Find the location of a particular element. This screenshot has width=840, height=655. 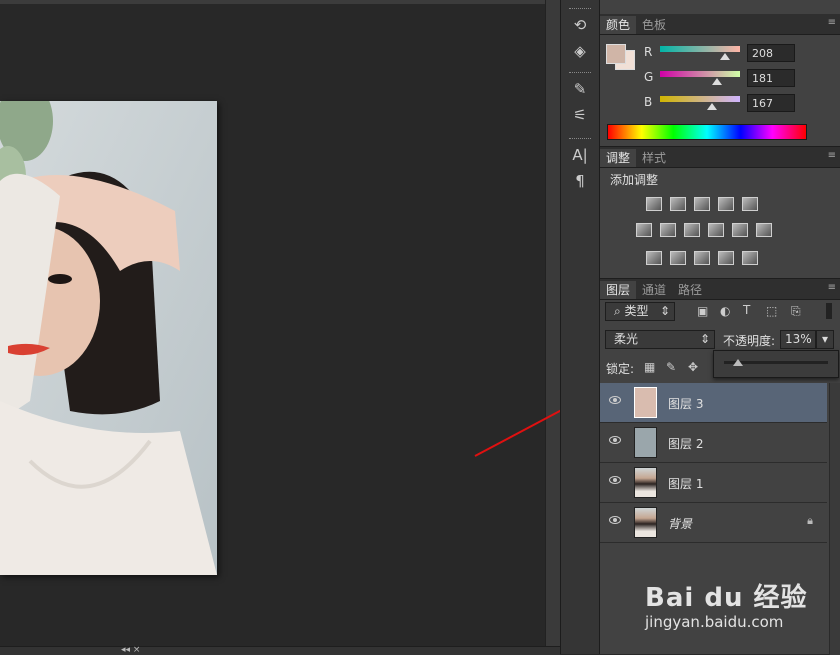

invert-icon is located at coordinates (654, 258).